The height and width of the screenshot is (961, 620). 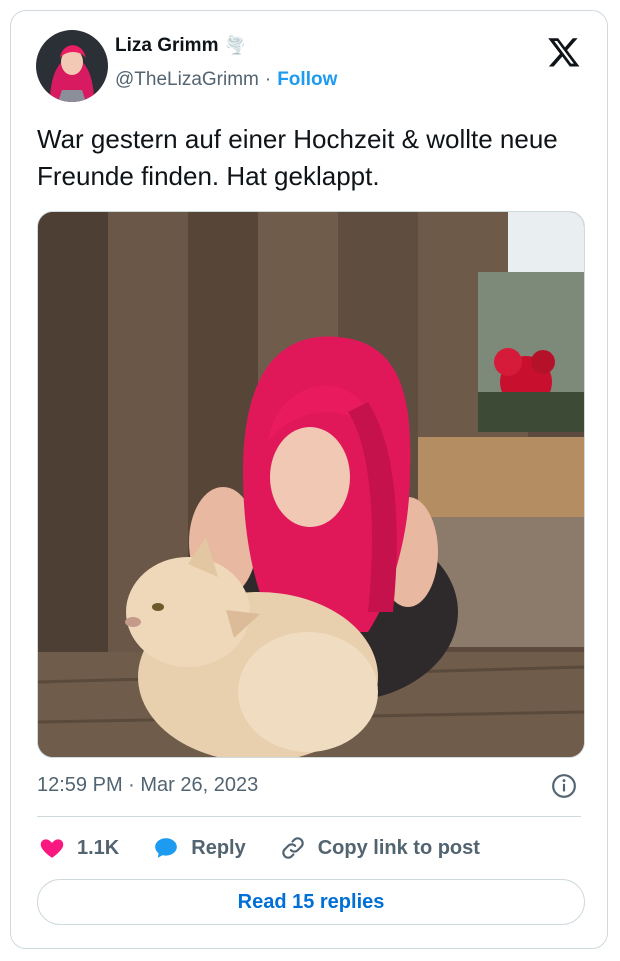 I want to click on like-button: 1.1K, so click(x=79, y=848).